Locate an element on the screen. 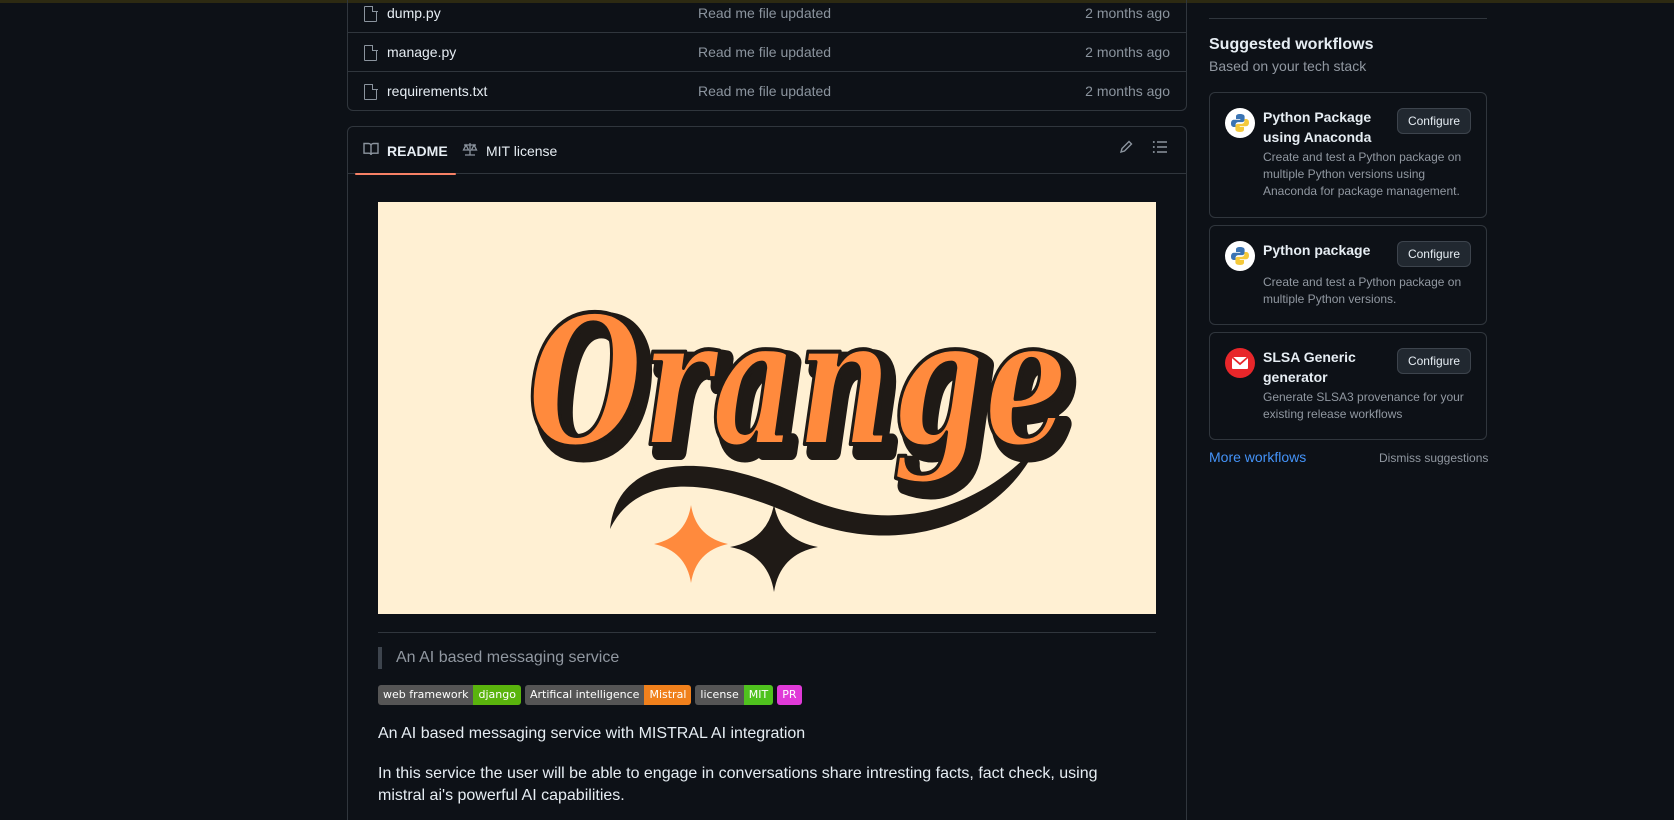 This screenshot has width=1674, height=820. suggested-workflows-title: Suggested workflows is located at coordinates (1291, 44).